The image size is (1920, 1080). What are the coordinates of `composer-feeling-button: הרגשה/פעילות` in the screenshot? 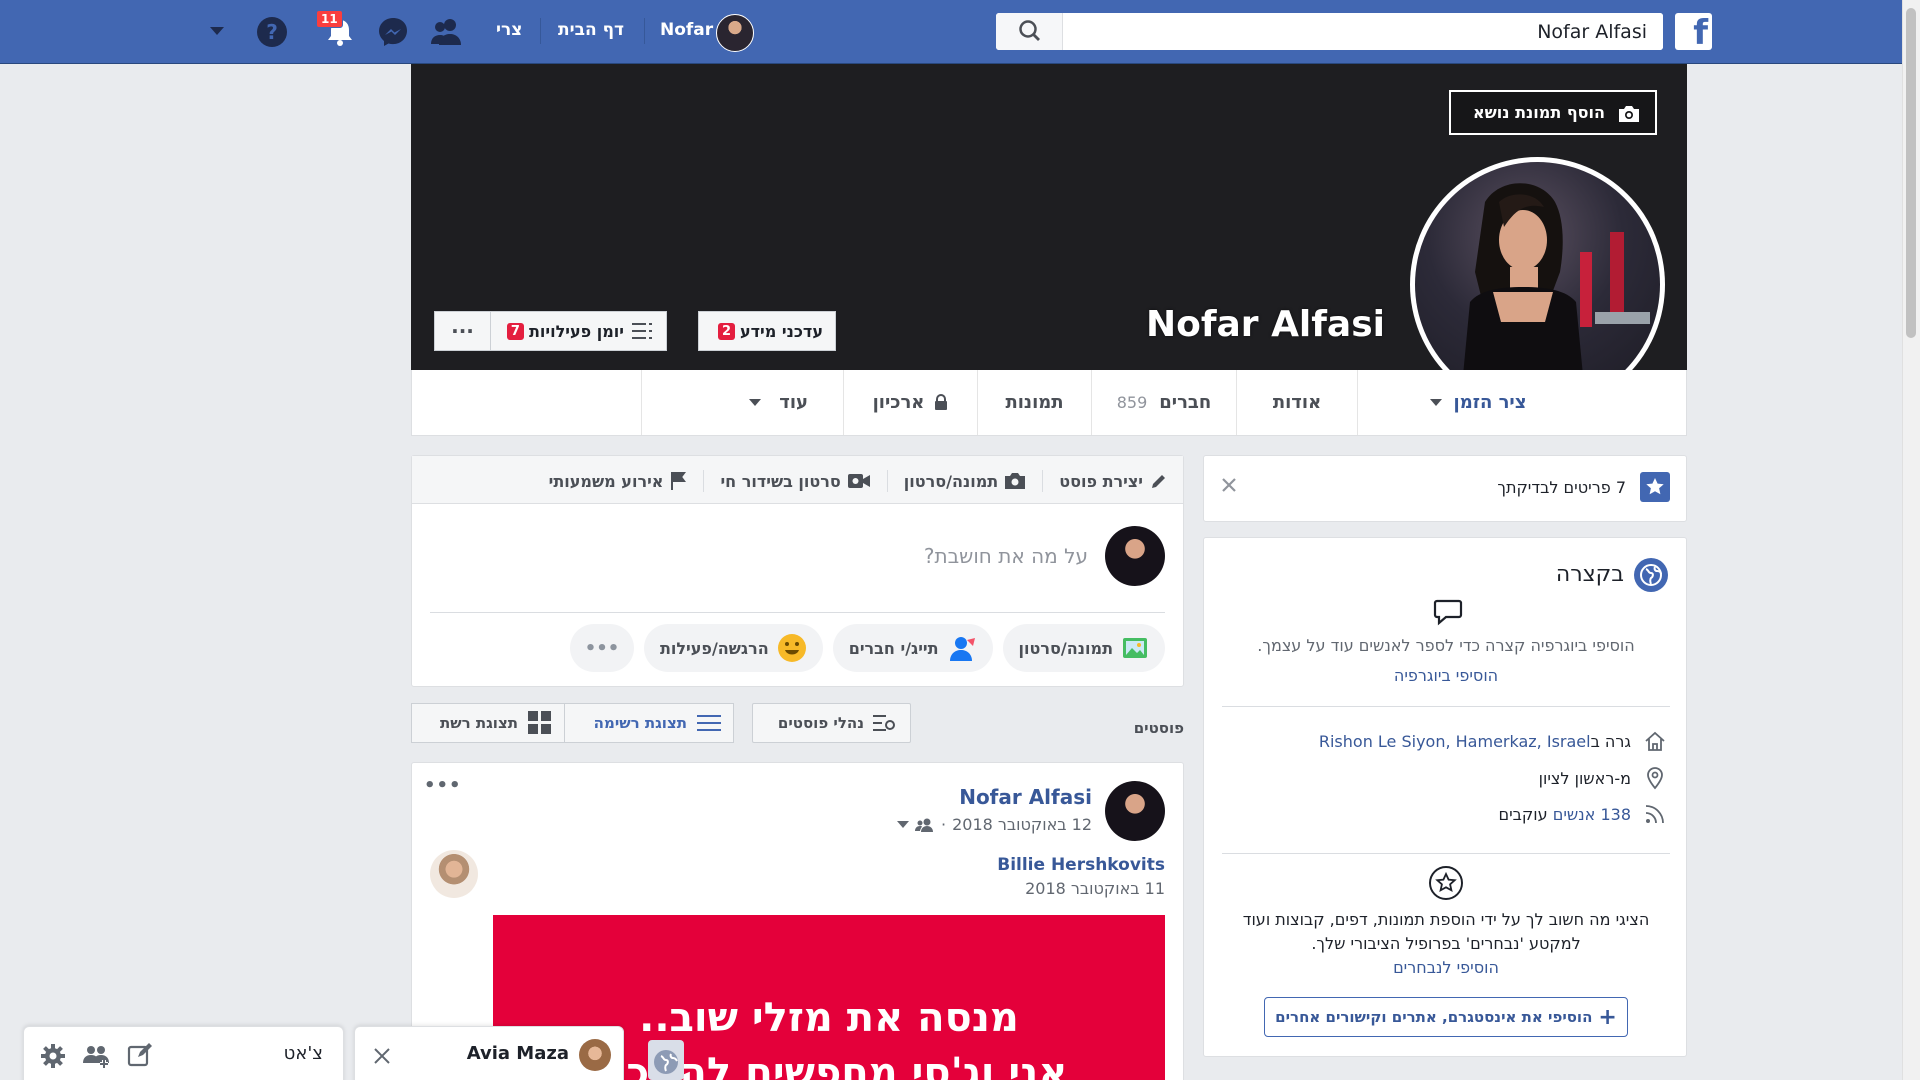 It's located at (733, 648).